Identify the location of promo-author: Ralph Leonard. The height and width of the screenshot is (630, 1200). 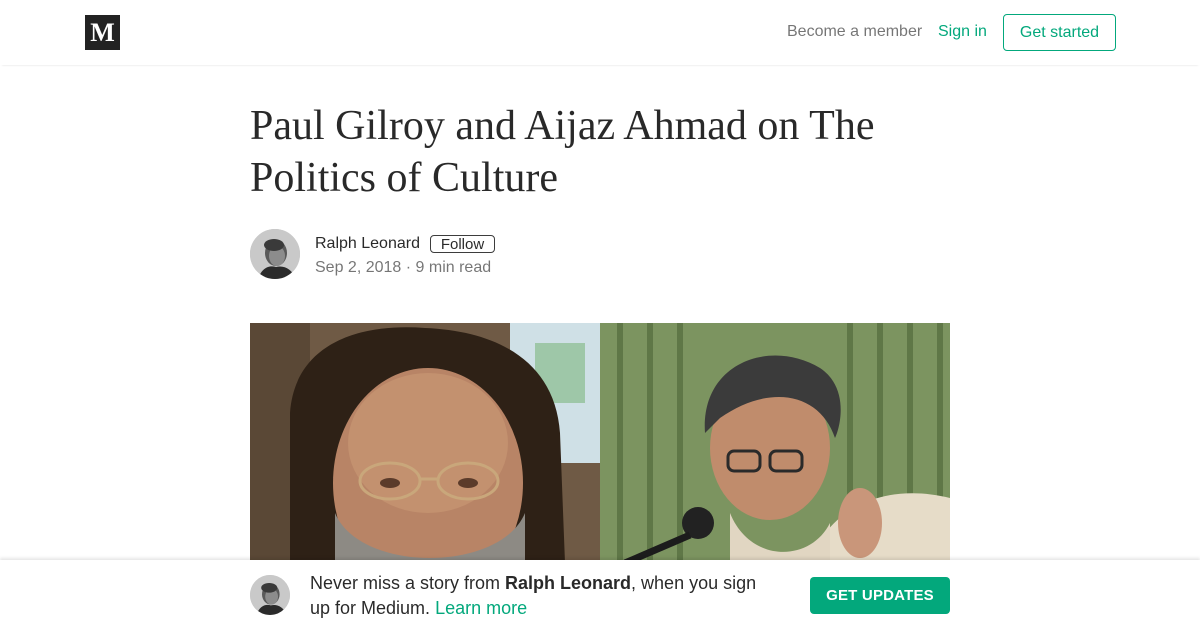
(568, 583).